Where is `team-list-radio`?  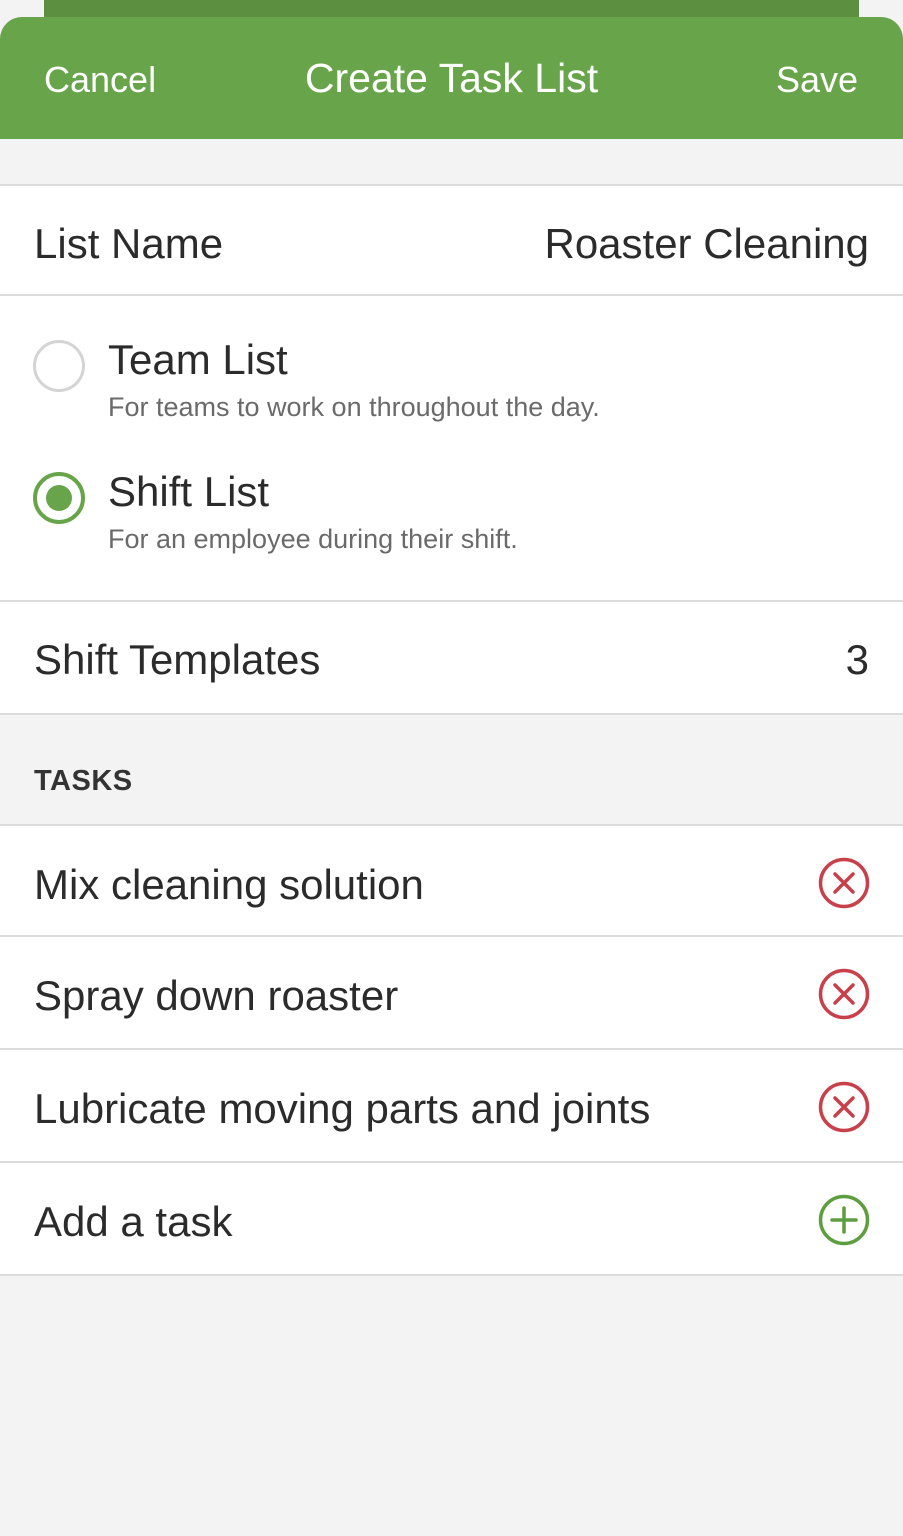 team-list-radio is located at coordinates (59, 366).